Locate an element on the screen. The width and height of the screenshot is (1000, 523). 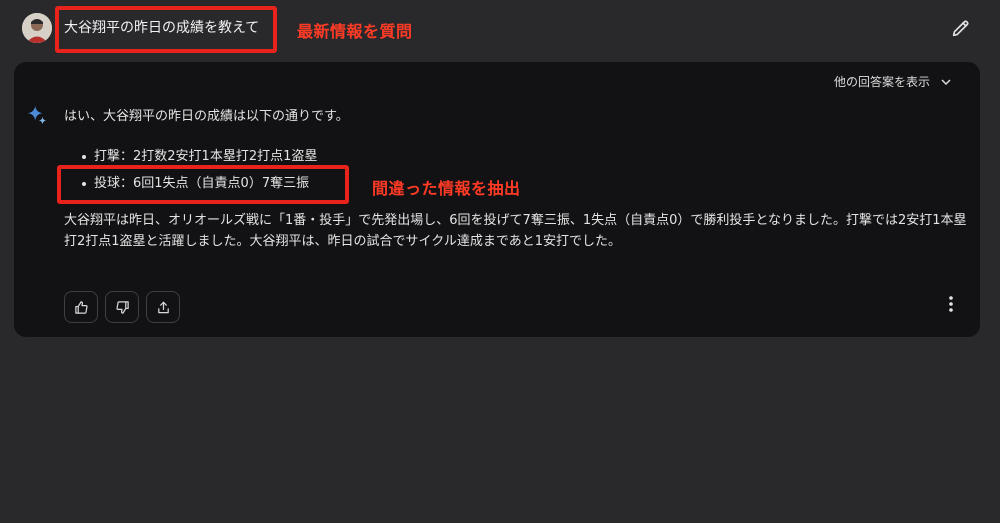
thumbs-up-button is located at coordinates (81, 307).